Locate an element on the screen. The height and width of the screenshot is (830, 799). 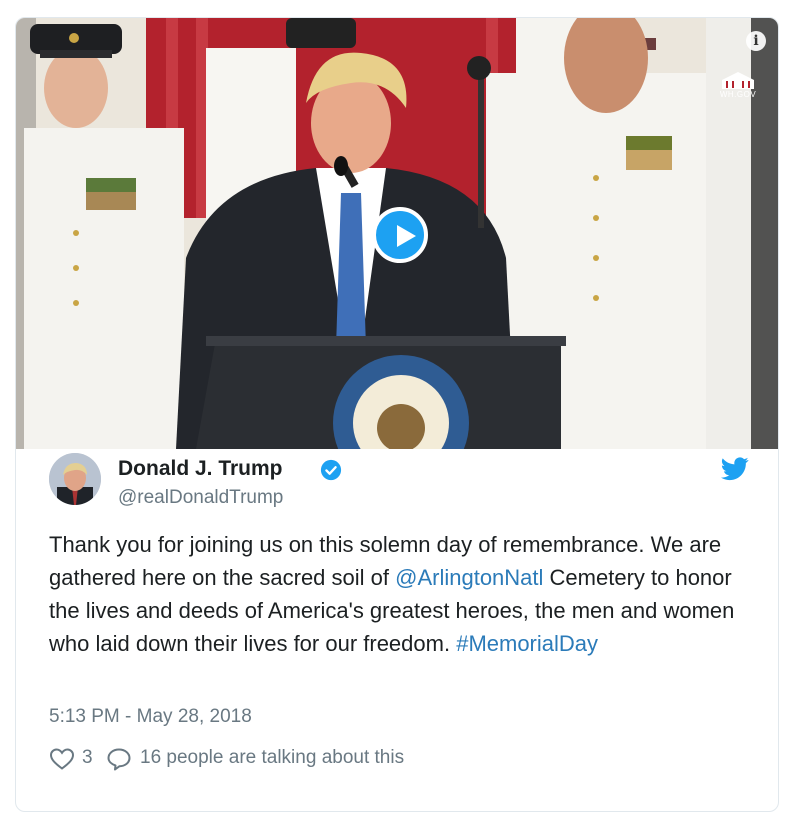
twitter-bird-icon is located at coordinates (735, 469).